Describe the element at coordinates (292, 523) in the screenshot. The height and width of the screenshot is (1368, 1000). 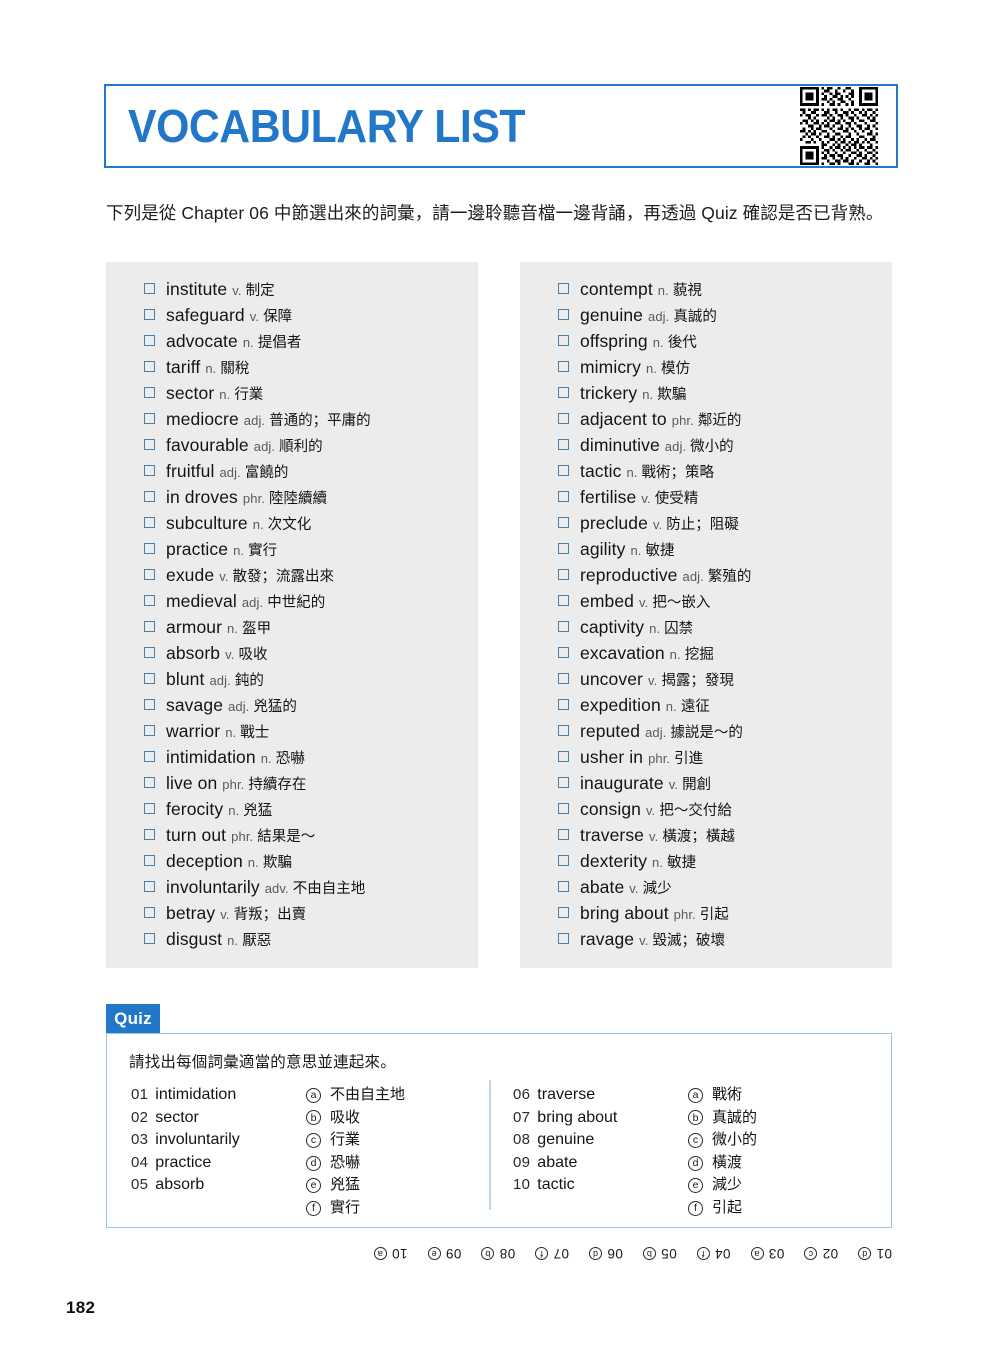
I see `vocabulary-item: subculture n. 次文化` at that location.